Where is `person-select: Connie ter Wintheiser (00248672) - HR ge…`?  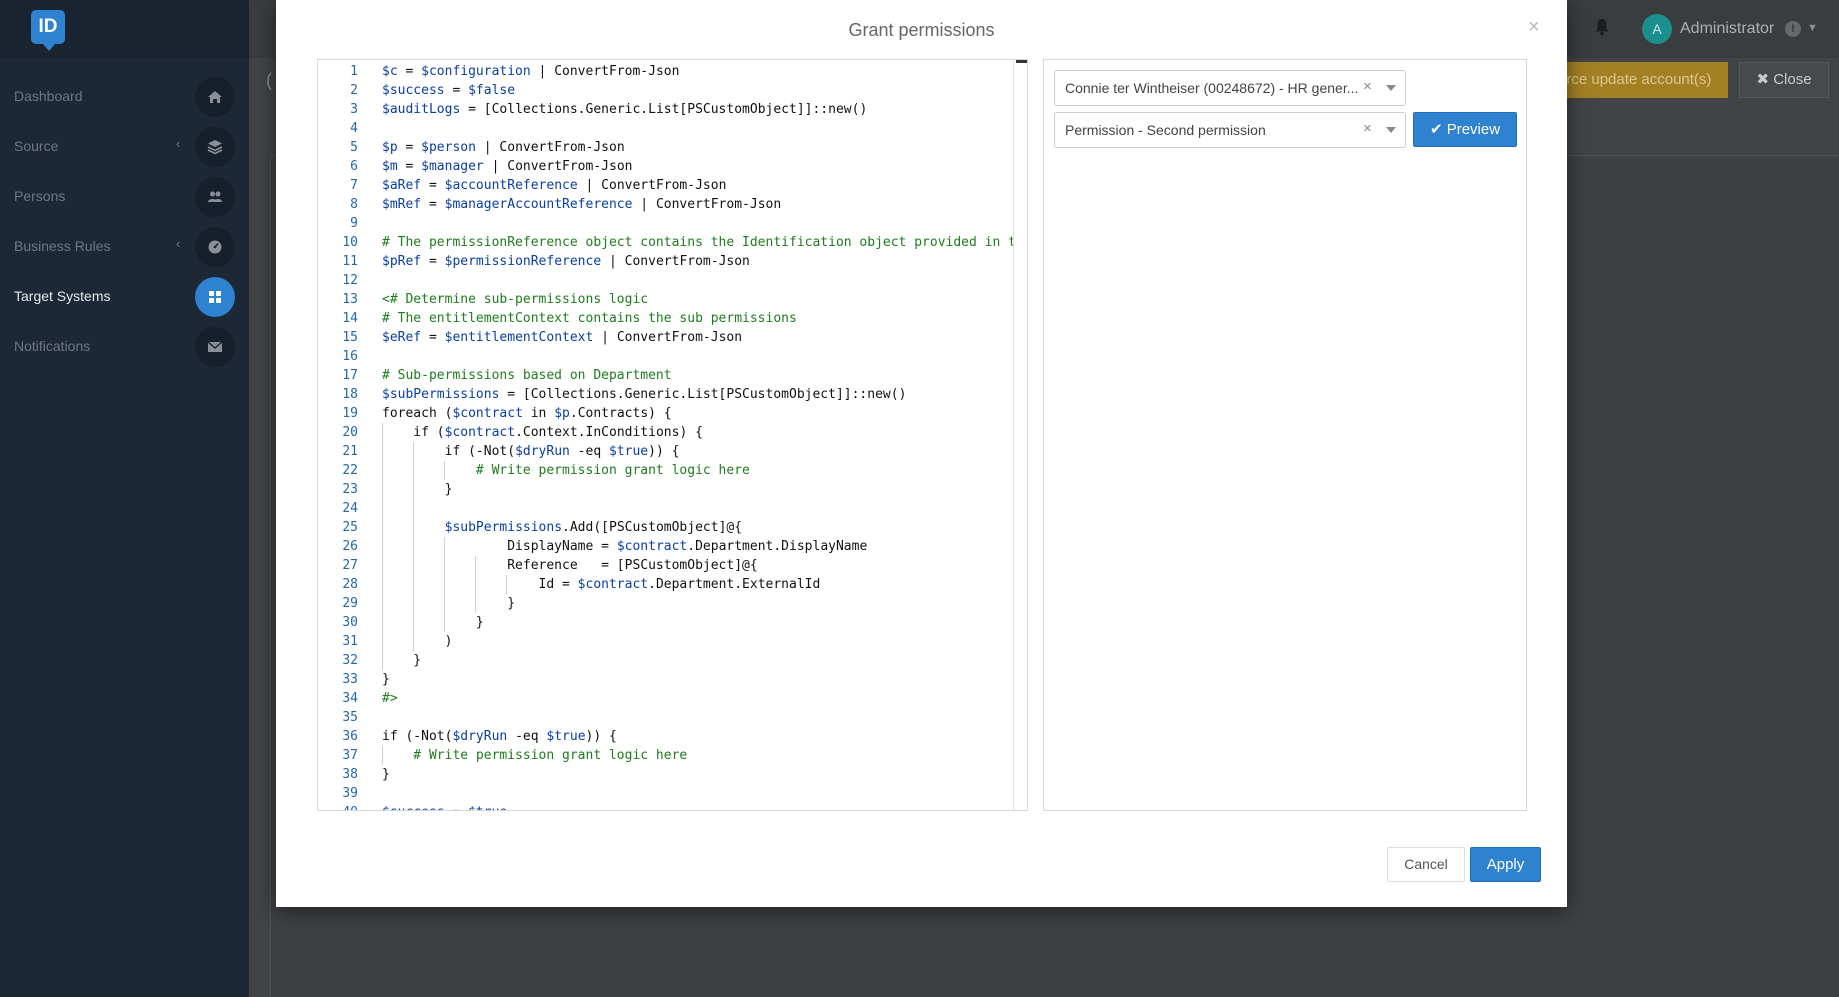 person-select: Connie ter Wintheiser (00248672) - HR ge… is located at coordinates (1230, 88).